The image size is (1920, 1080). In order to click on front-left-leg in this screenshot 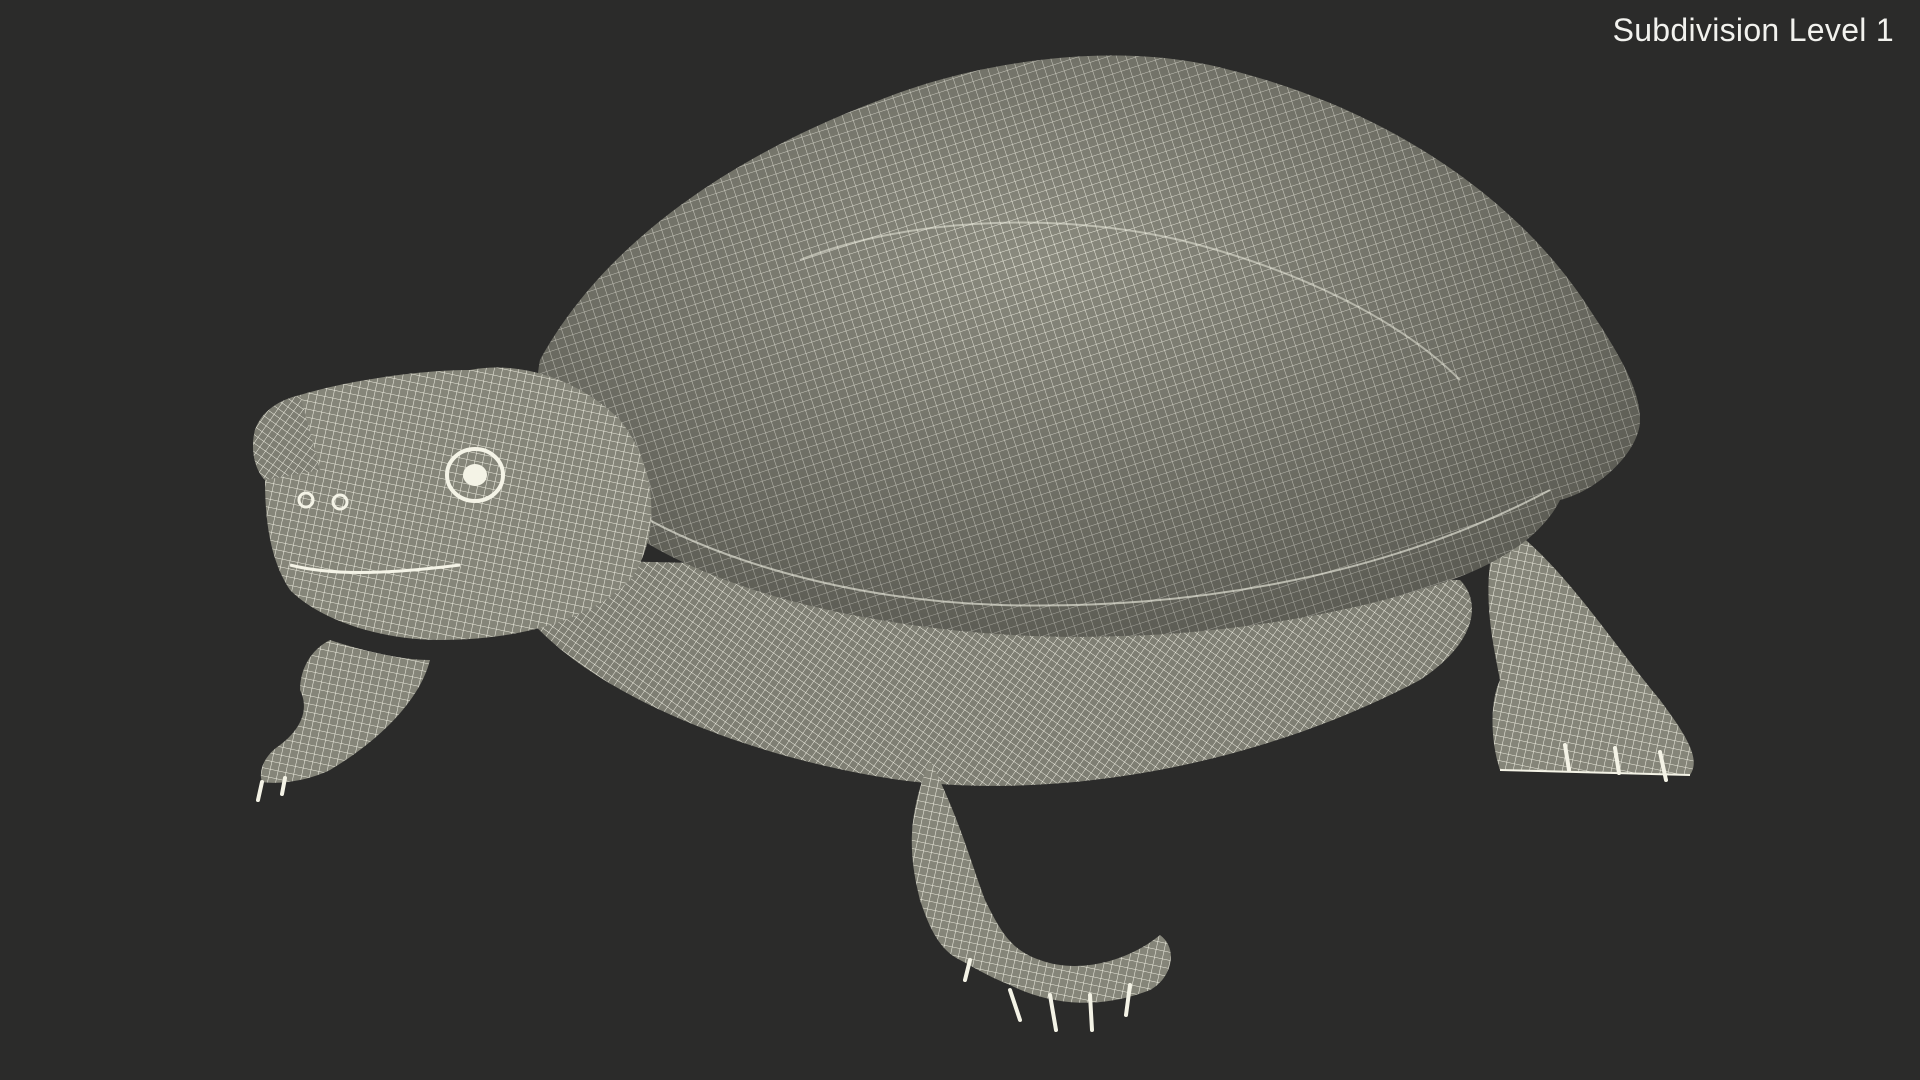, I will do `click(343, 721)`.